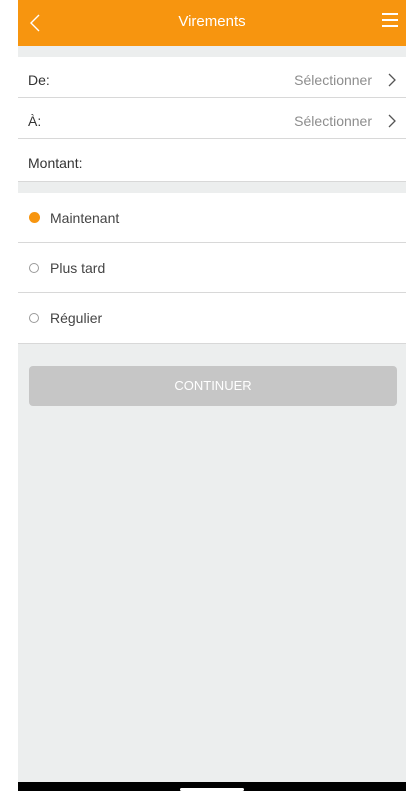 Image resolution: width=412 pixels, height=791 pixels. I want to click on from-value: Sélectionner, so click(333, 80).